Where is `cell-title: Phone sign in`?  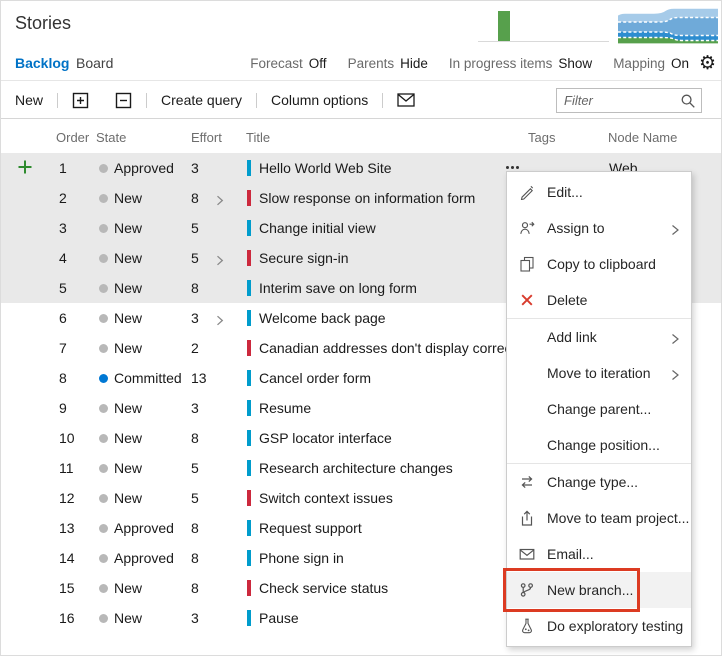
cell-title: Phone sign in is located at coordinates (301, 558).